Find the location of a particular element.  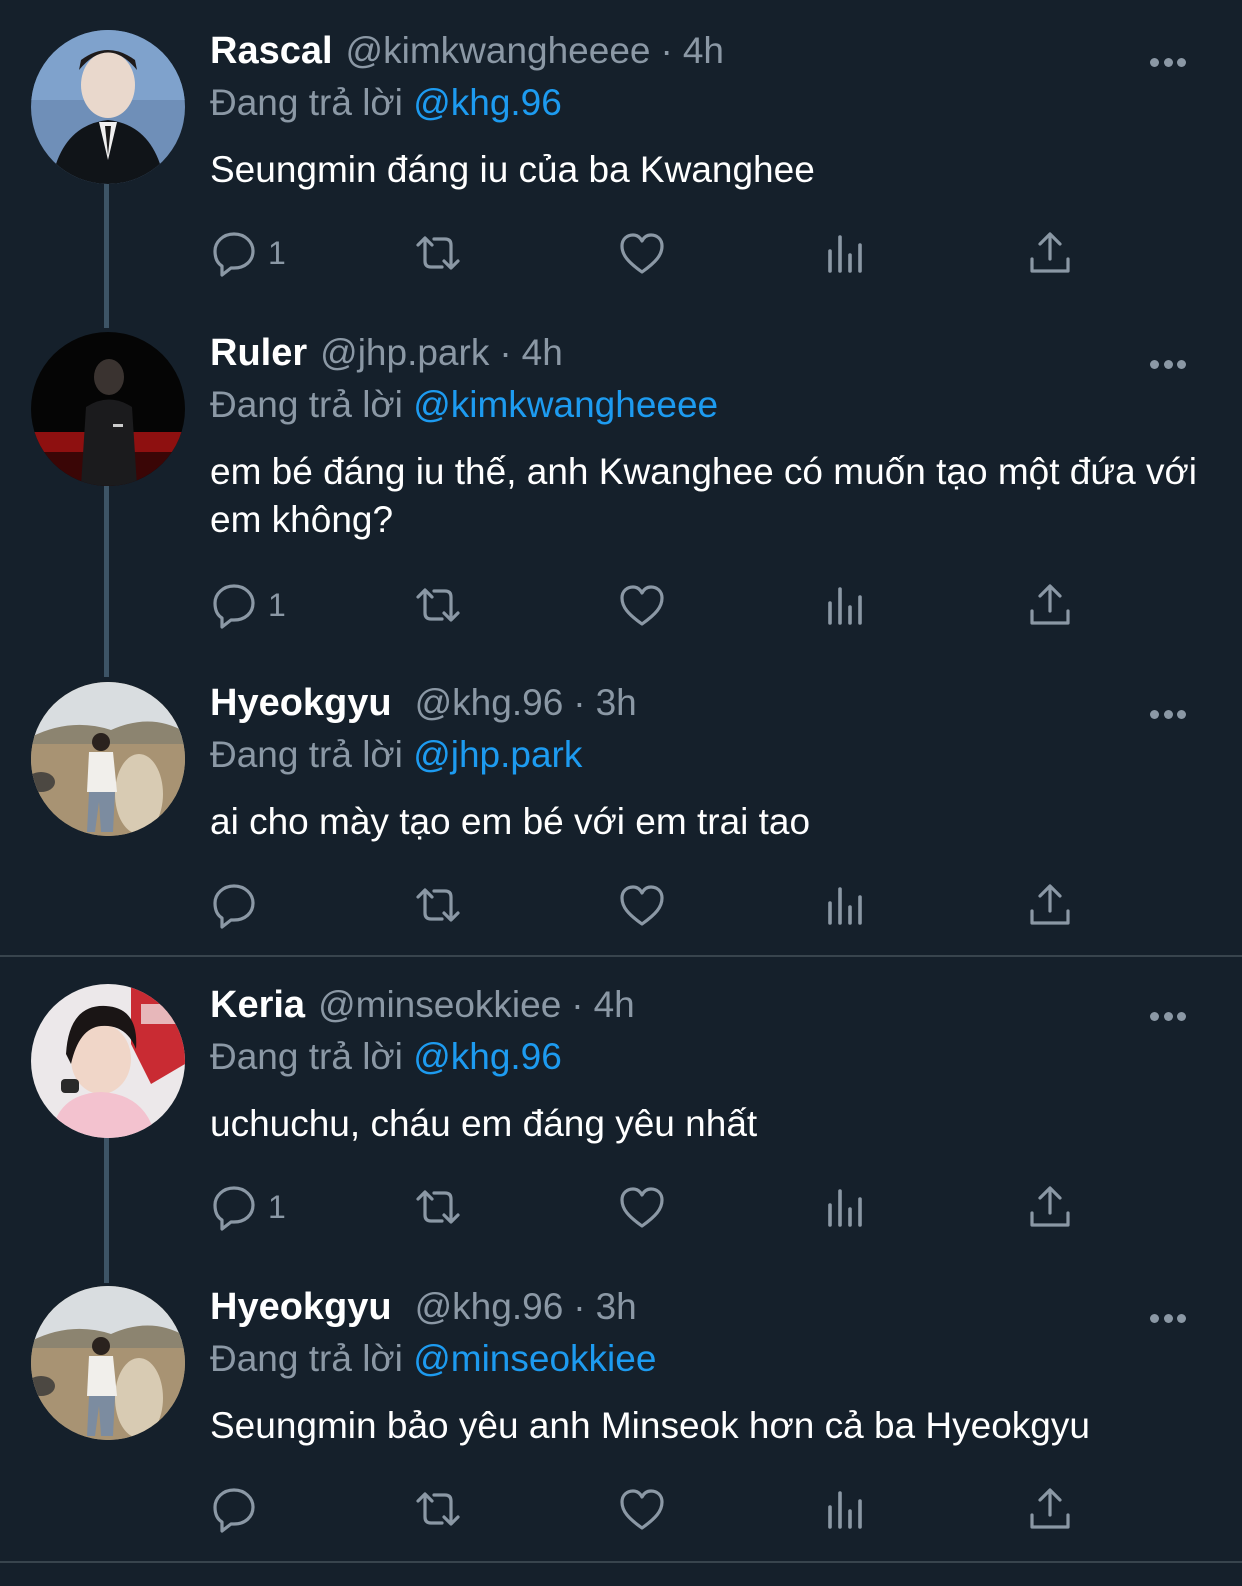

display-name: Keria is located at coordinates (257, 1005).